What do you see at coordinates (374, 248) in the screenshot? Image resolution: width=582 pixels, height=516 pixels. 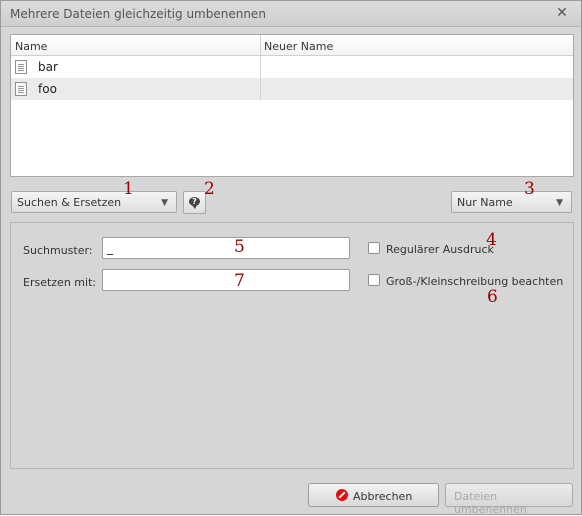 I see `regex-checkbox` at bounding box center [374, 248].